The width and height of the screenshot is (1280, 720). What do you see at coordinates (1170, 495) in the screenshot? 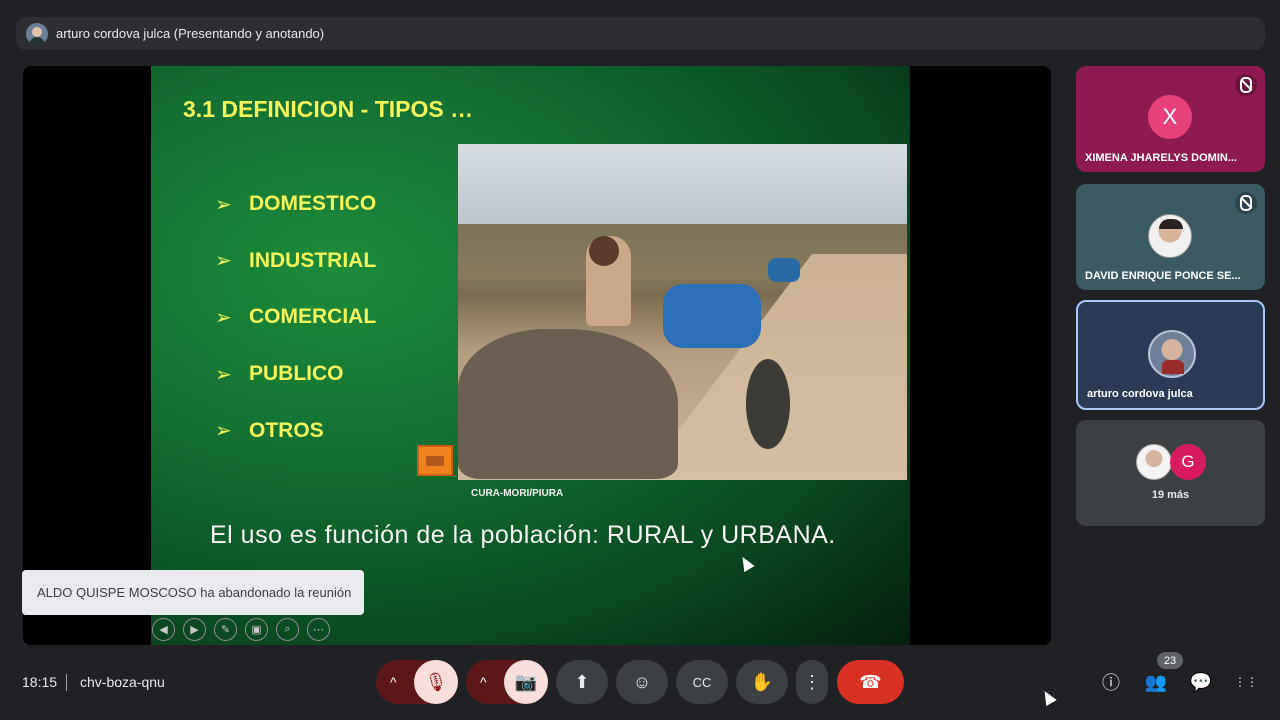
I see `more-participants-label: 19 más` at bounding box center [1170, 495].